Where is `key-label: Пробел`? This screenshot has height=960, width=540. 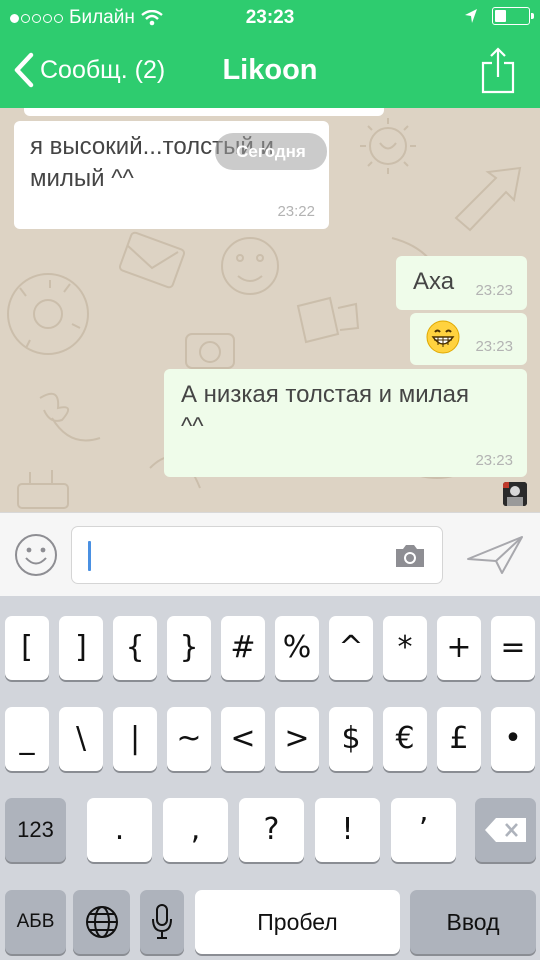
key-label: Пробел is located at coordinates (297, 922).